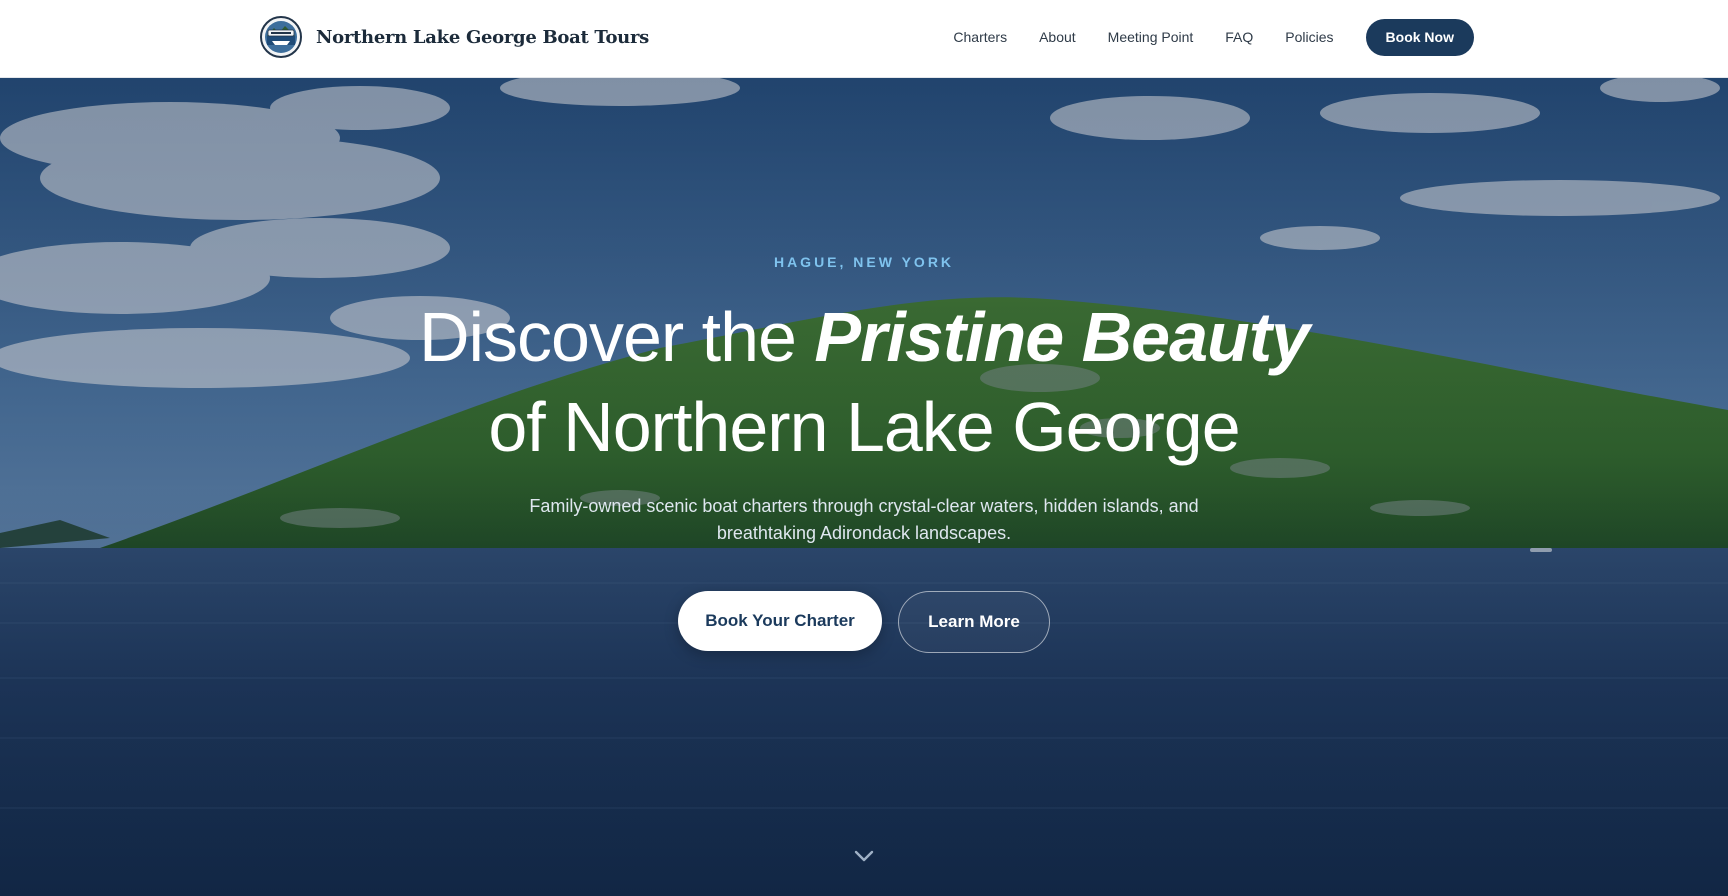 This screenshot has width=1728, height=896. I want to click on hero-button-group: Book Your Charter Learn More, so click(864, 622).